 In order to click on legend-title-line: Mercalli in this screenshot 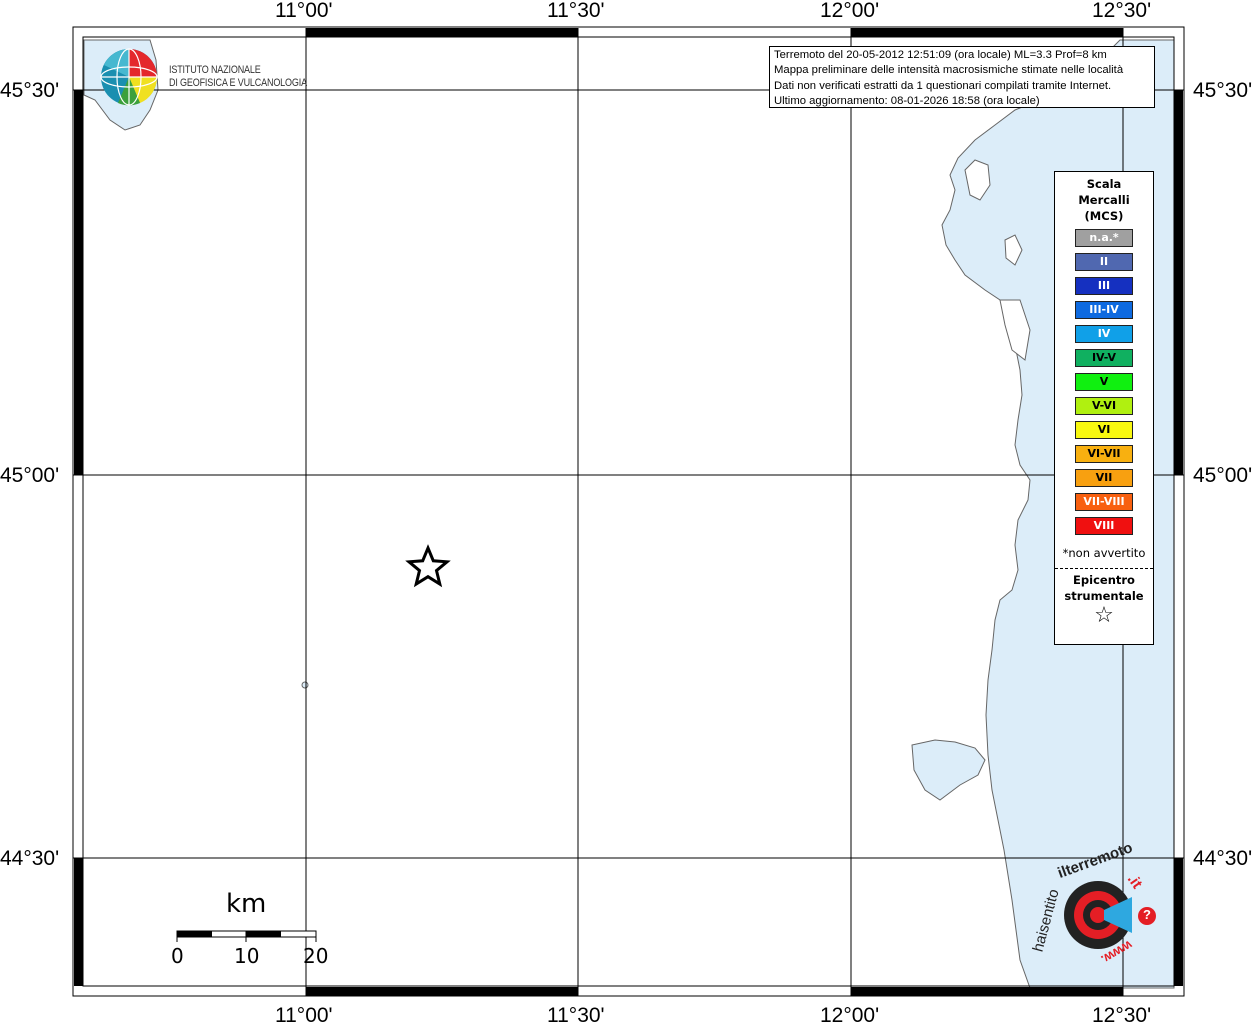, I will do `click(1104, 200)`.